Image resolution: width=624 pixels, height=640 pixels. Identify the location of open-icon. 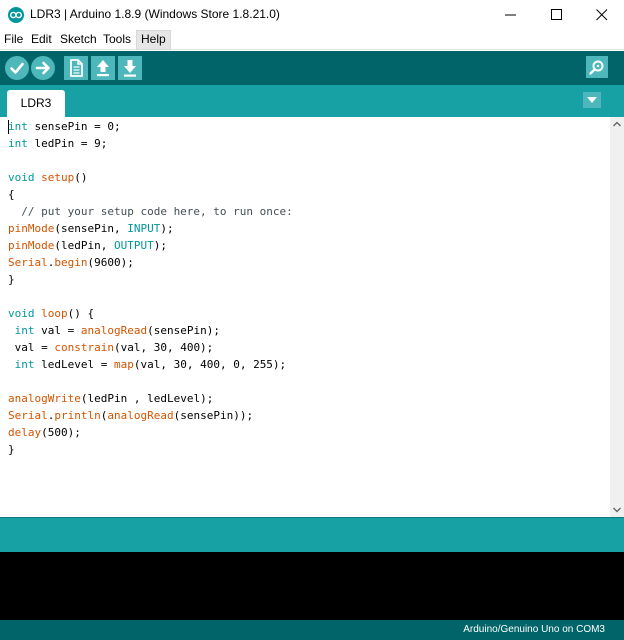
(103, 68).